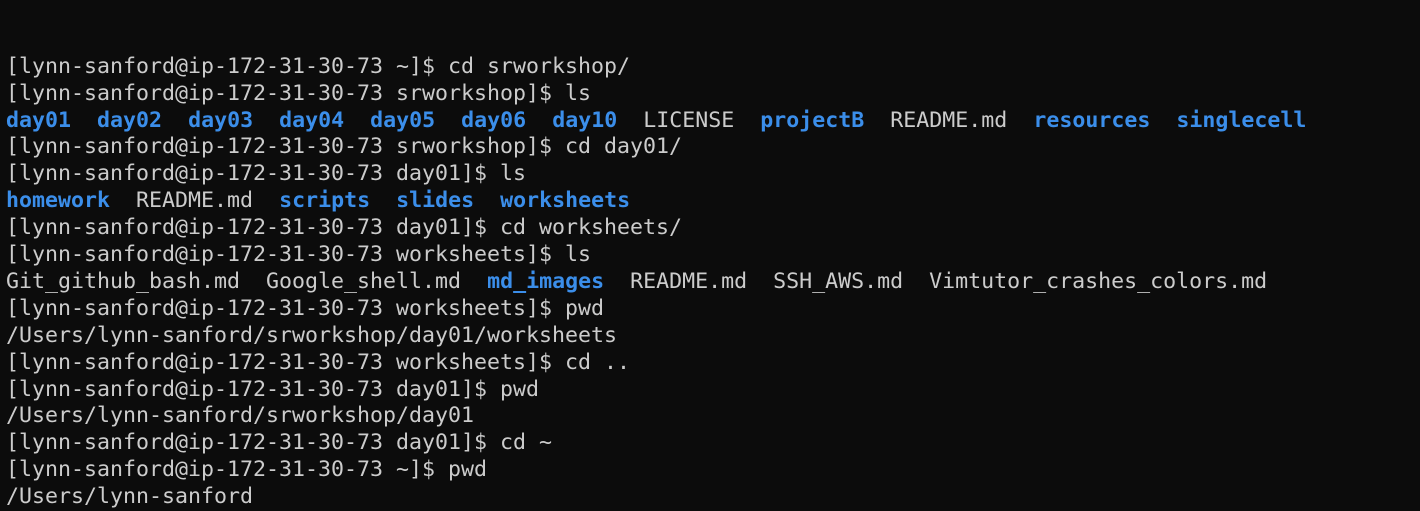 The width and height of the screenshot is (1420, 511). Describe the element at coordinates (812, 120) in the screenshot. I see `ls-directory-entry: projectB` at that location.